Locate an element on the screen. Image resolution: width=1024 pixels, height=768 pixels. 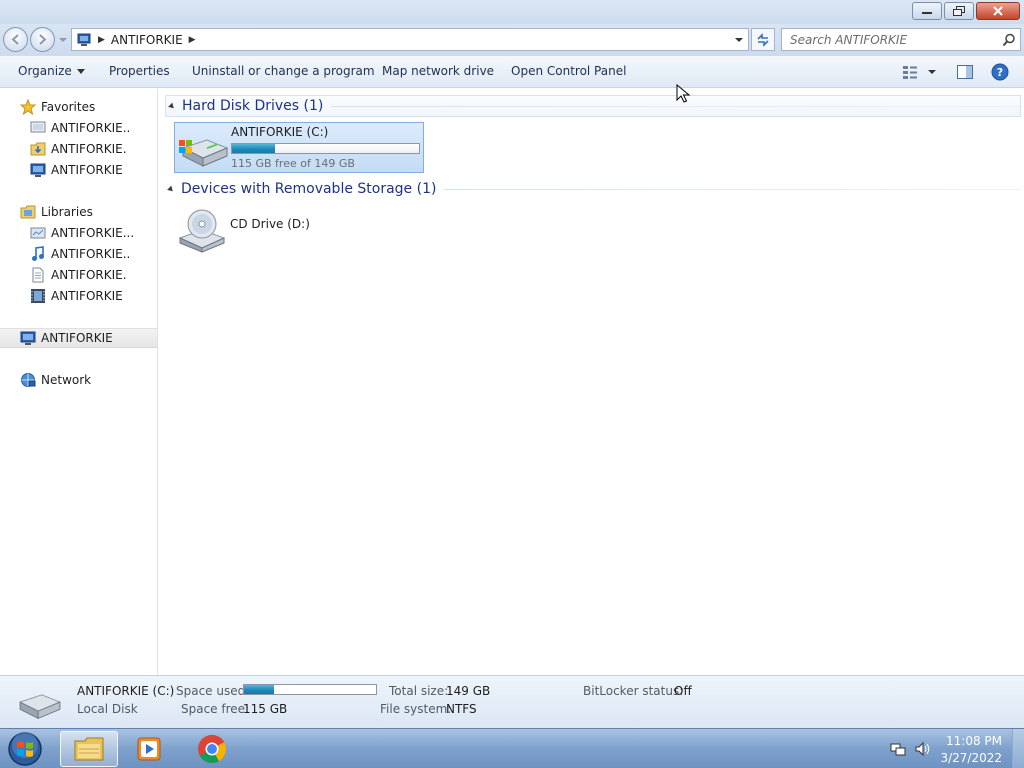
drive-tile-c: ANTIFORKIE (C:) 115 GB free of 149 GB is located at coordinates (299, 147).